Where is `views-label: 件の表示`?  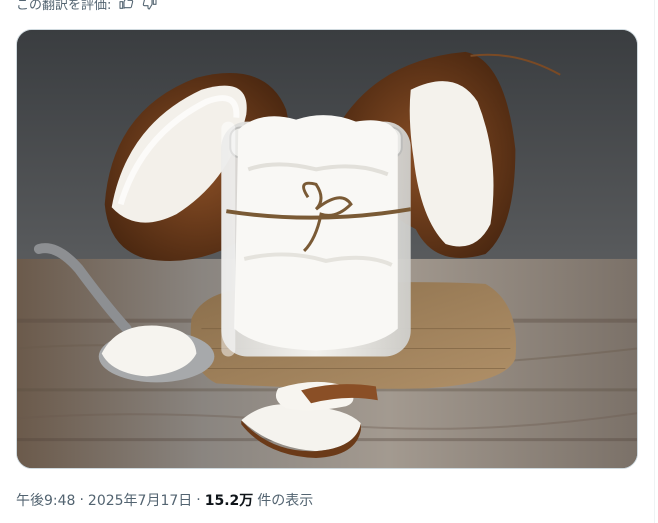
views-label: 件の表示 is located at coordinates (285, 501).